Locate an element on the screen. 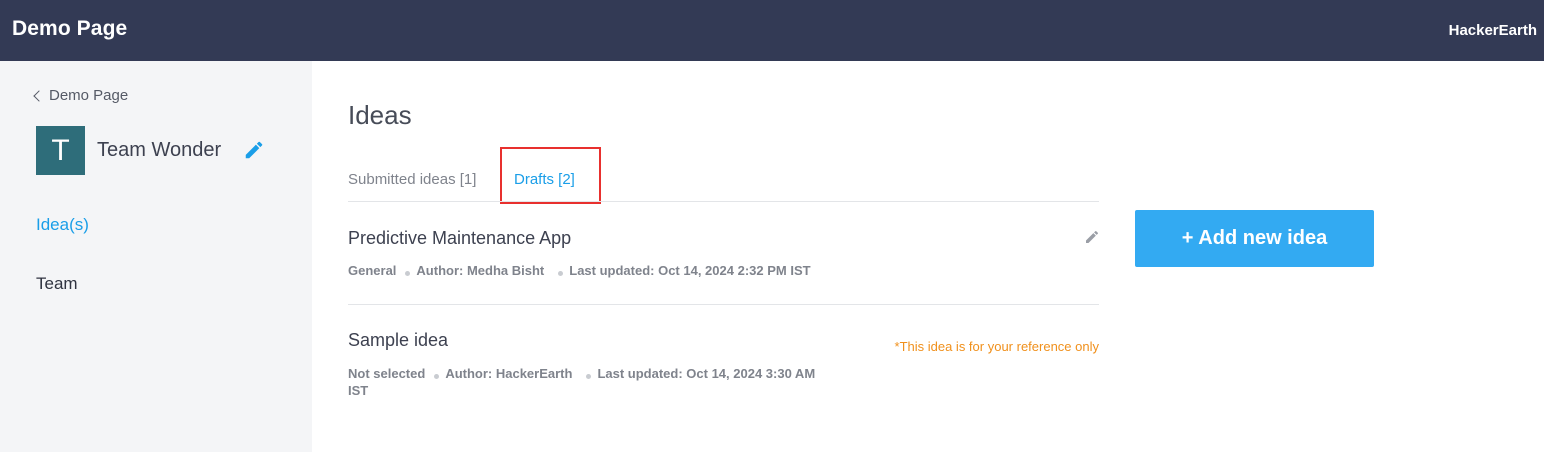  reference-note: *This idea is for your reference only is located at coordinates (996, 346).